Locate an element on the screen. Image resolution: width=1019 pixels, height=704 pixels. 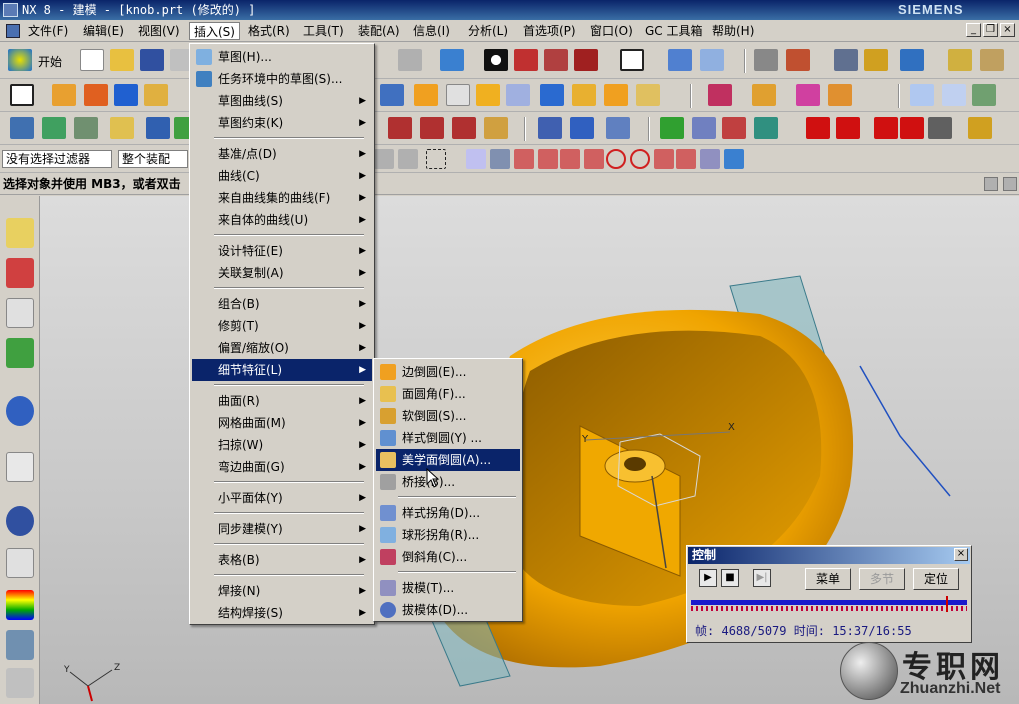
menu-item-sketch-constraint: 草图约束(K) ▶ is located at coordinates (282, 123).